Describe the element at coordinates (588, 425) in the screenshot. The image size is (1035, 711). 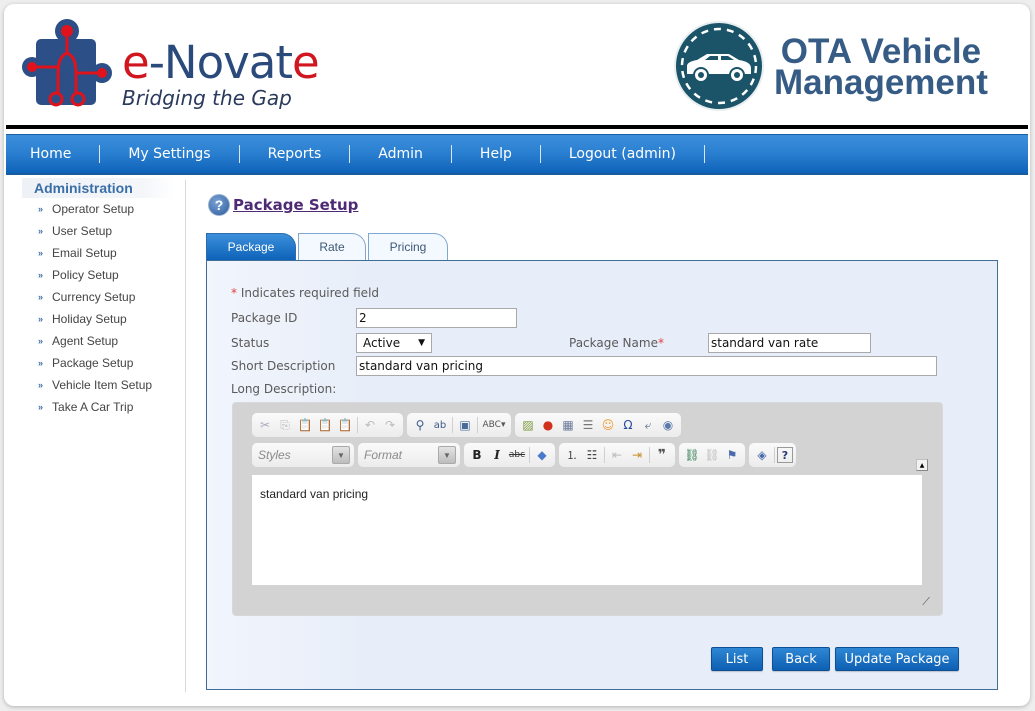
I see `horizontal-rule-icon: ☰` at that location.